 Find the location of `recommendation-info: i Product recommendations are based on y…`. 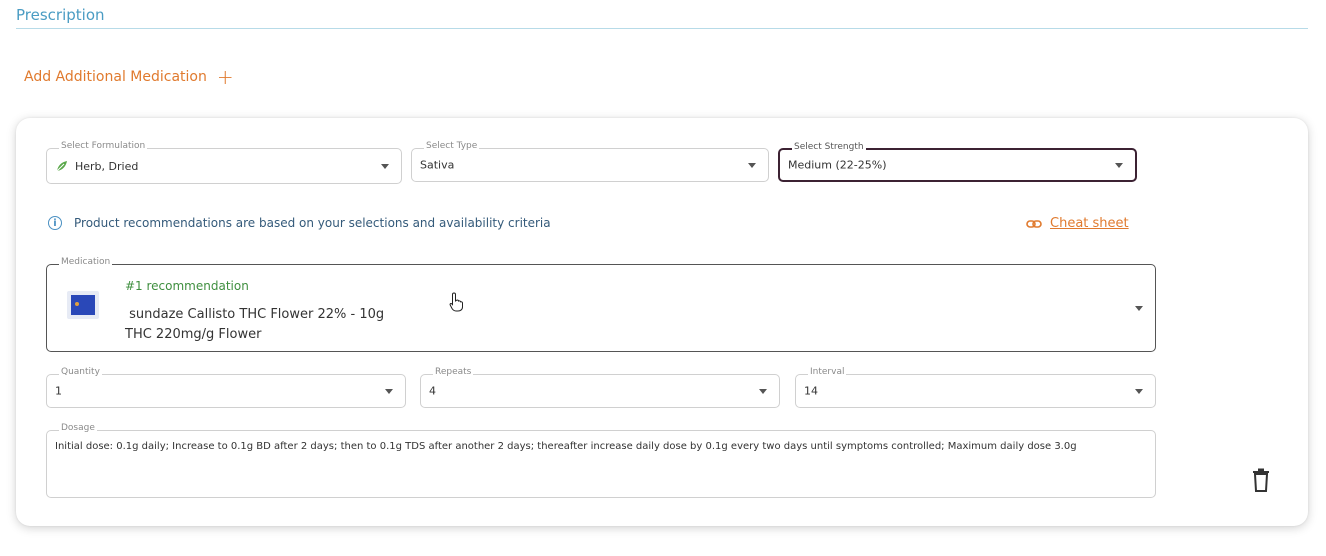

recommendation-info: i Product recommendations are based on y… is located at coordinates (299, 223).